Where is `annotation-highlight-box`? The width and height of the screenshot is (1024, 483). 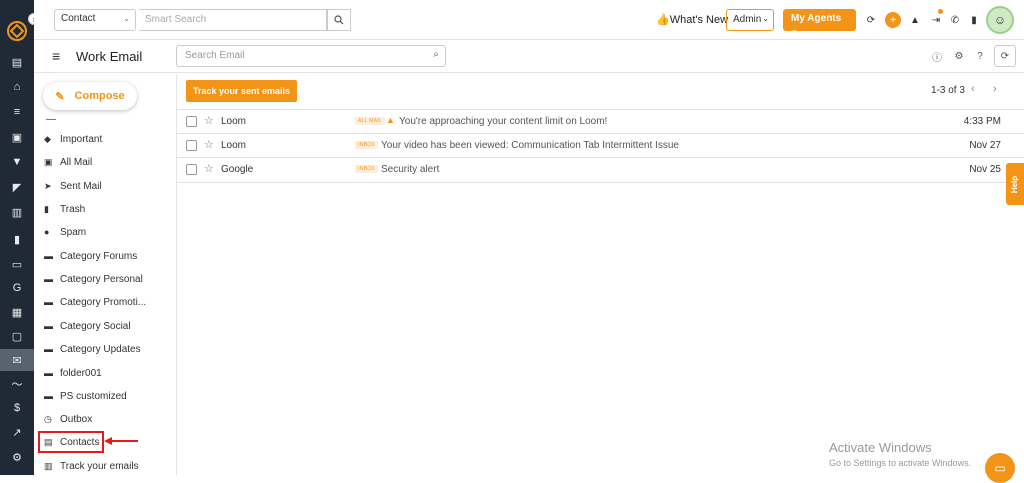 annotation-highlight-box is located at coordinates (71, 442).